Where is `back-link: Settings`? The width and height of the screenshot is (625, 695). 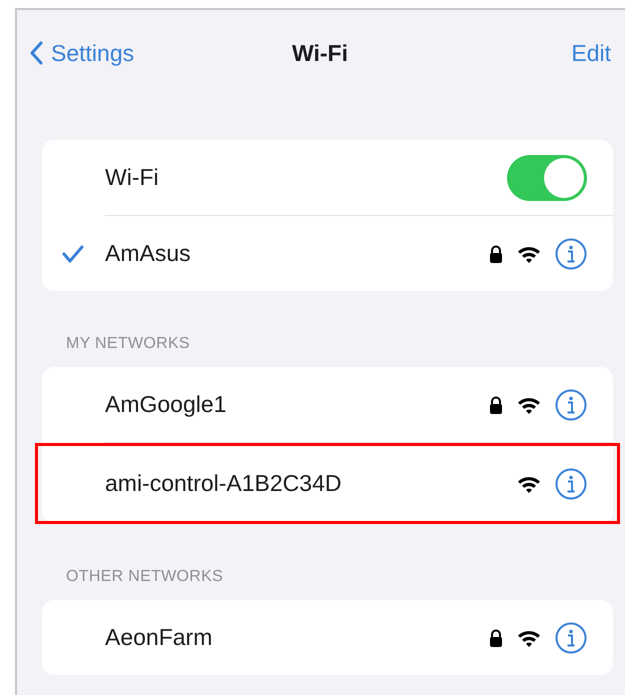 back-link: Settings is located at coordinates (81, 53).